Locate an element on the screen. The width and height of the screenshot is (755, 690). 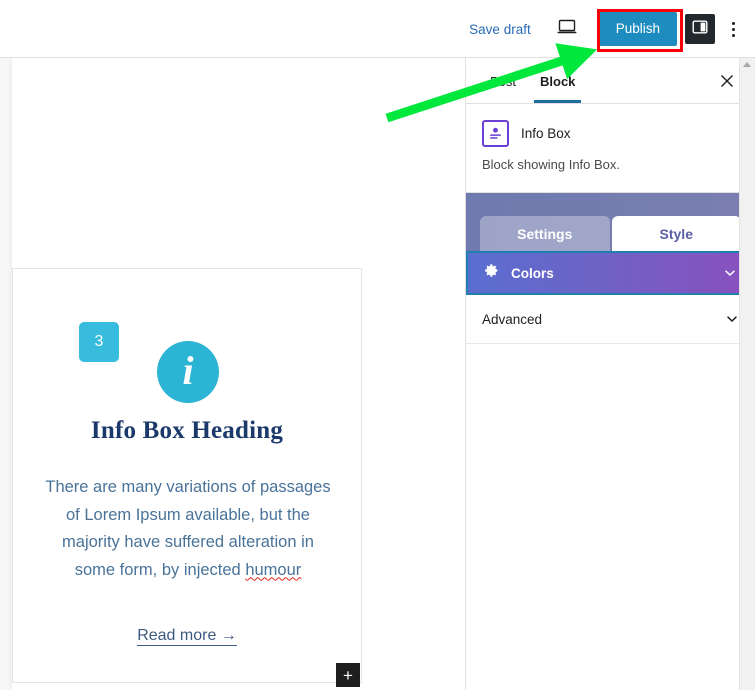
misspelled-word: humour is located at coordinates (273, 569).